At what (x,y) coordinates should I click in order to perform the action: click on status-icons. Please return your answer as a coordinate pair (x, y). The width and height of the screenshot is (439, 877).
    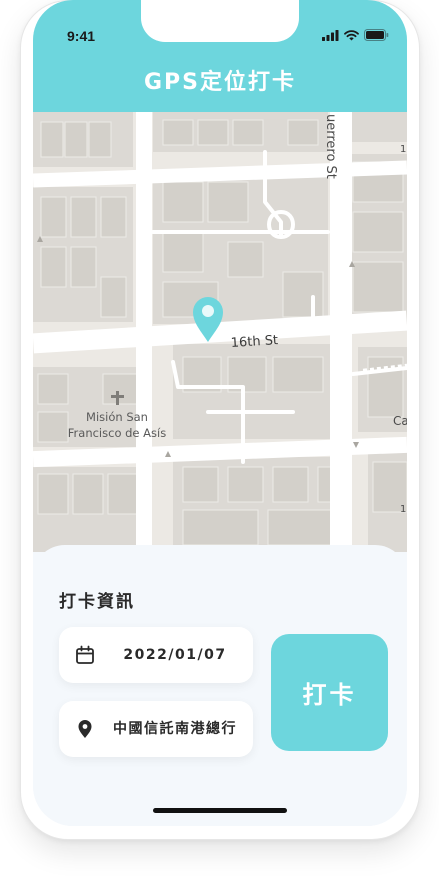
    Looking at the image, I should click on (355, 35).